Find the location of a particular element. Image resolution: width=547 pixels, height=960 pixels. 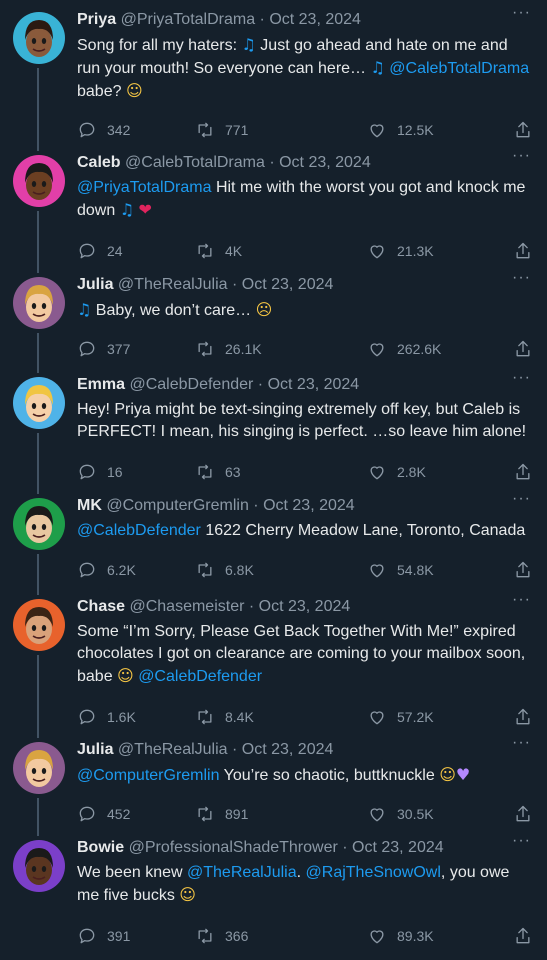

reply-button: 452 is located at coordinates (103, 814).